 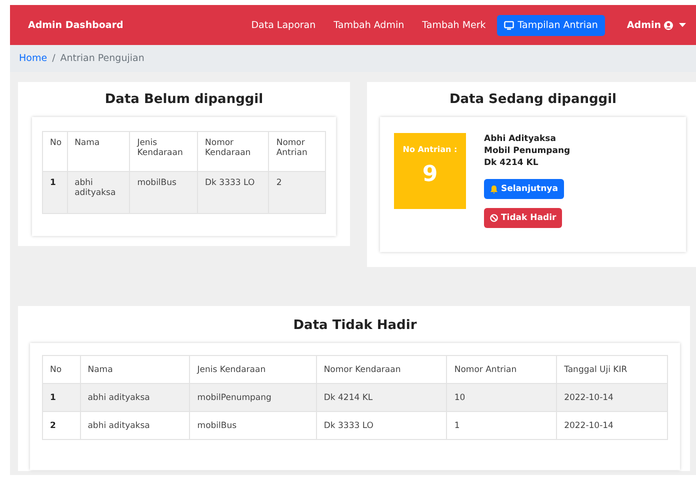 What do you see at coordinates (430, 174) in the screenshot?
I see `queue-number: 9` at bounding box center [430, 174].